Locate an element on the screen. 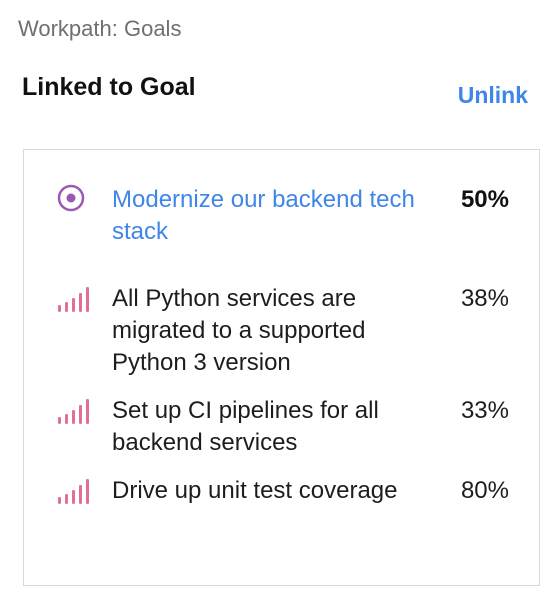 Image resolution: width=558 pixels, height=604 pixels. goal-title: Modernize our backend tech stack is located at coordinates (270, 216).